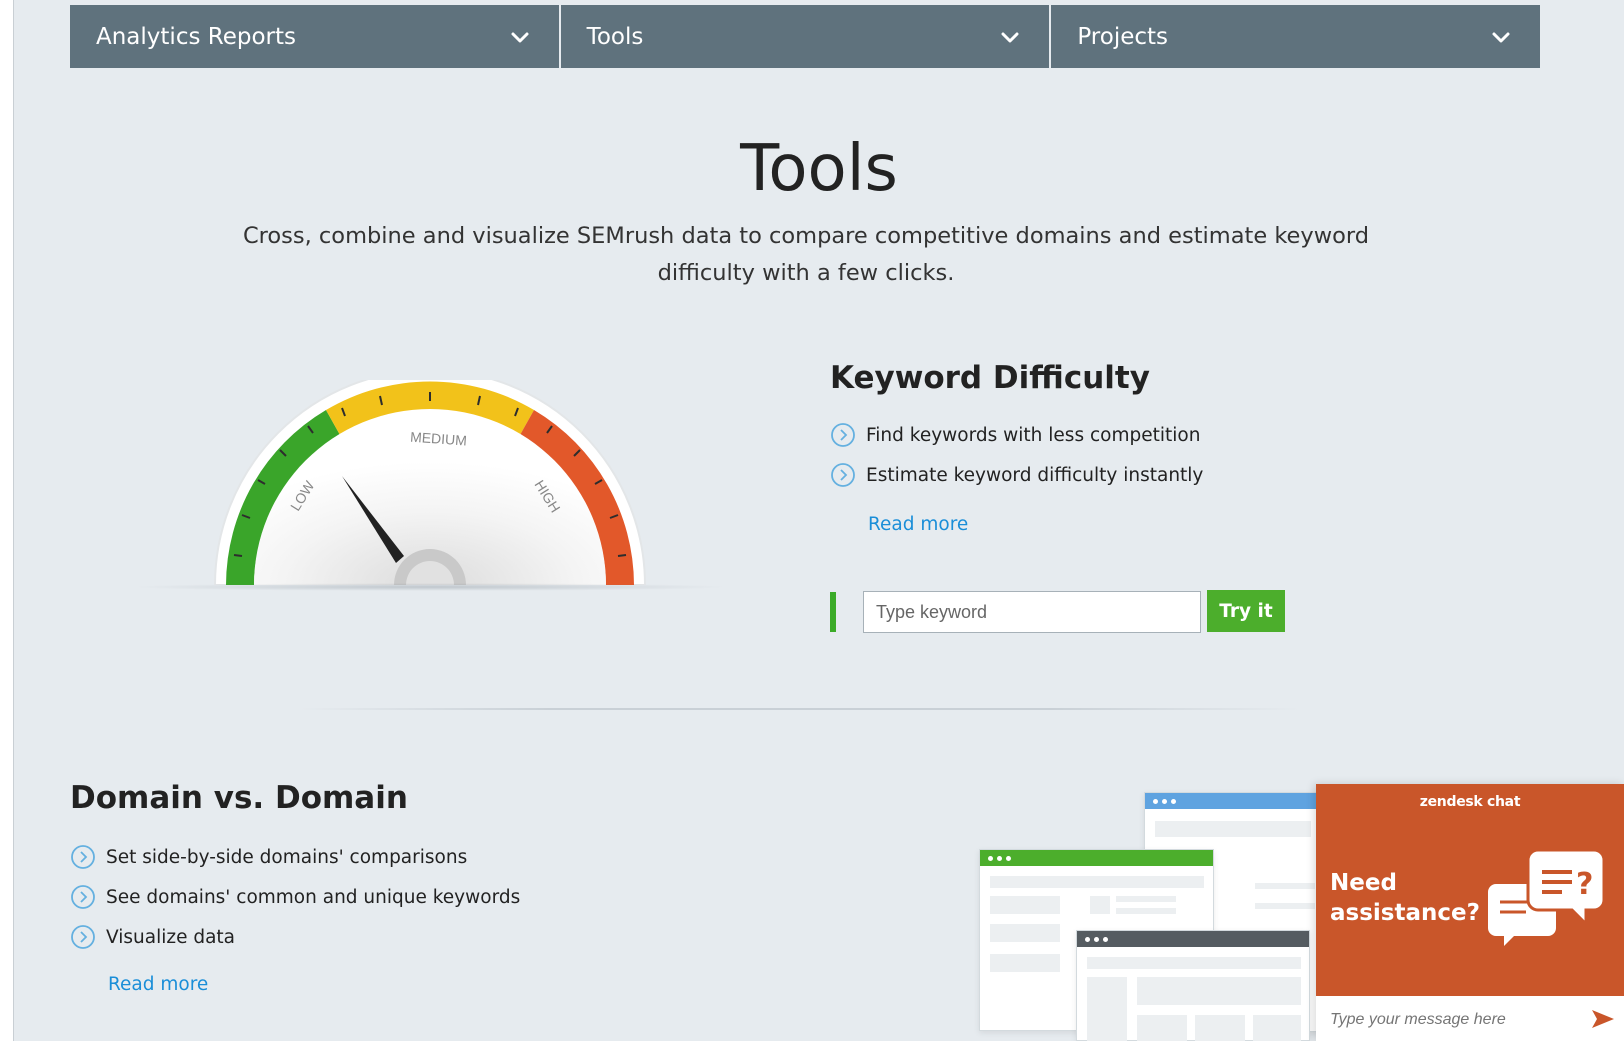 Image resolution: width=1624 pixels, height=1041 pixels. What do you see at coordinates (1295, 36) in the screenshot?
I see `nav-projects: Projects` at bounding box center [1295, 36].